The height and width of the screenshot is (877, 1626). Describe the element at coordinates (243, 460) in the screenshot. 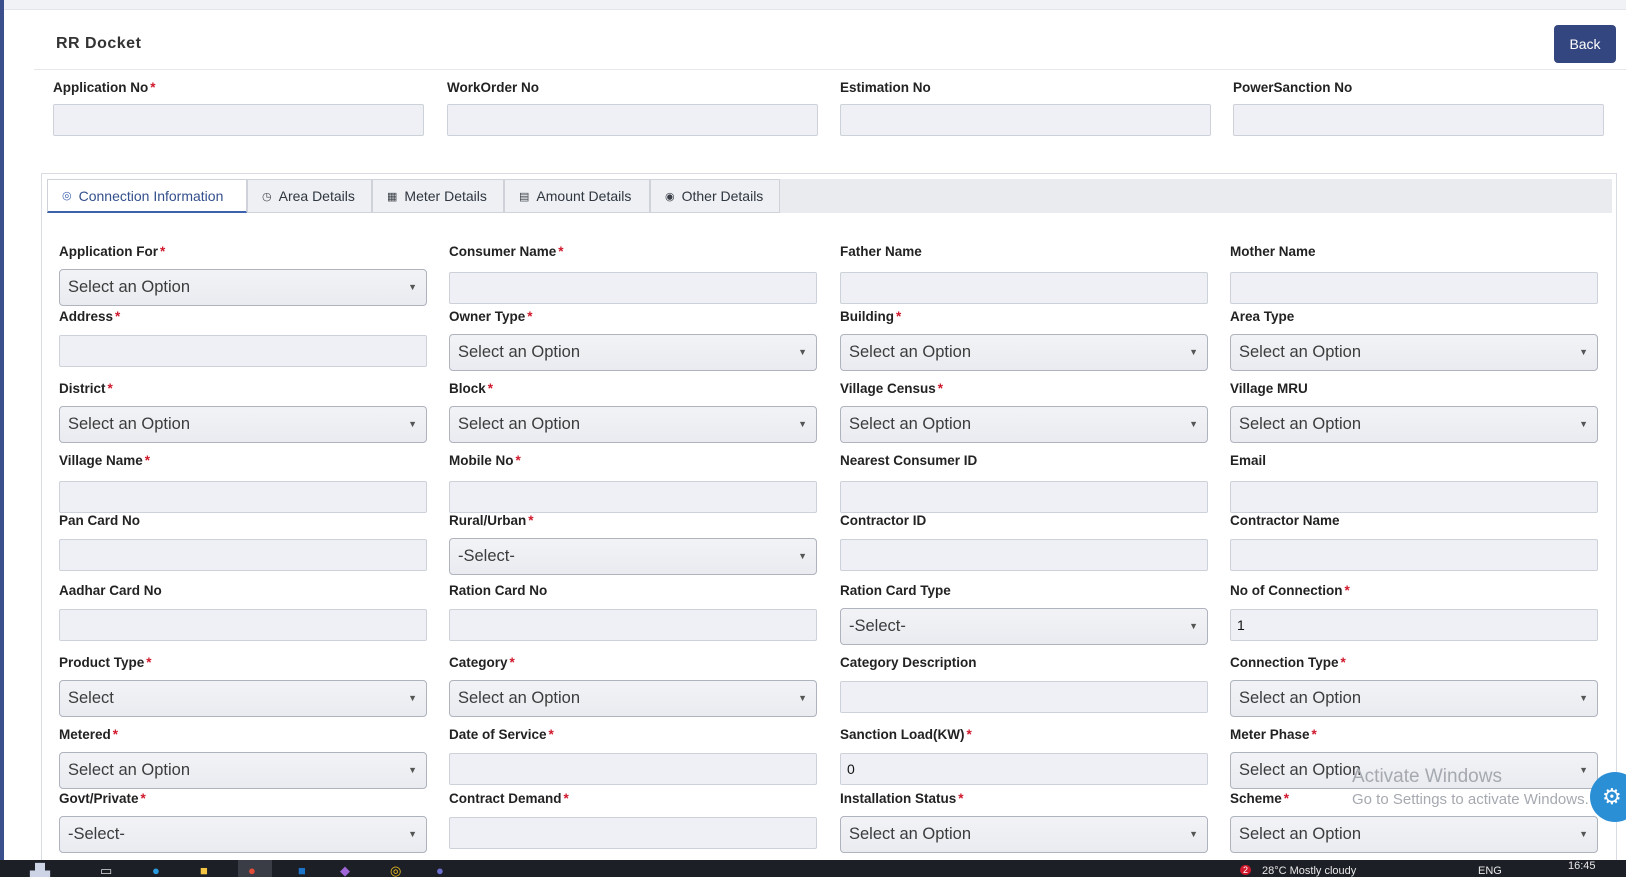

I see `field-label: Village Name *` at that location.